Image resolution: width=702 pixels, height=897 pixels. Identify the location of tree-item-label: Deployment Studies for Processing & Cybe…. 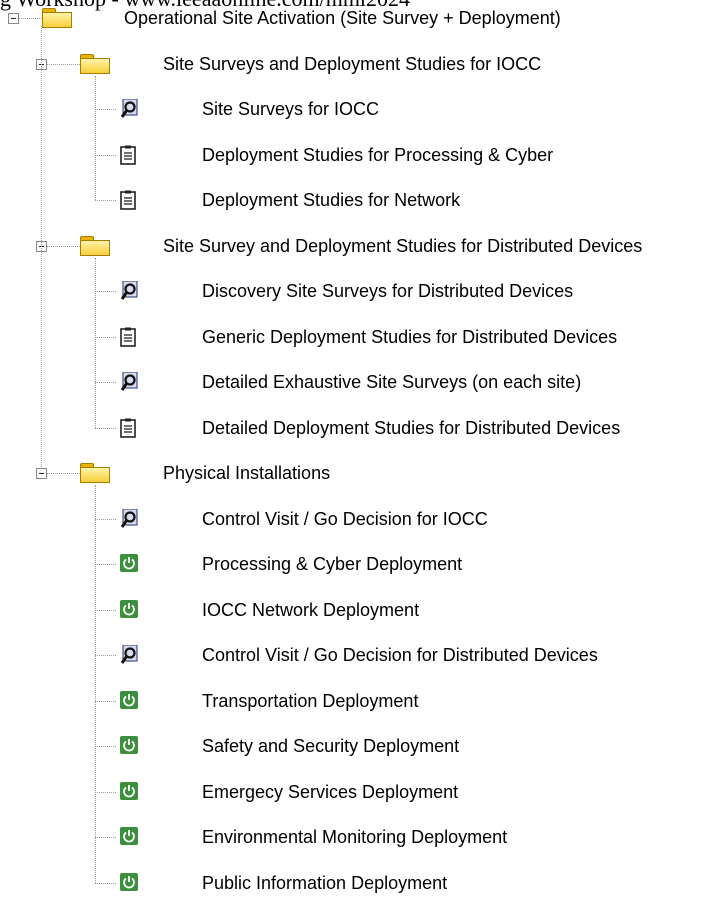
(378, 154).